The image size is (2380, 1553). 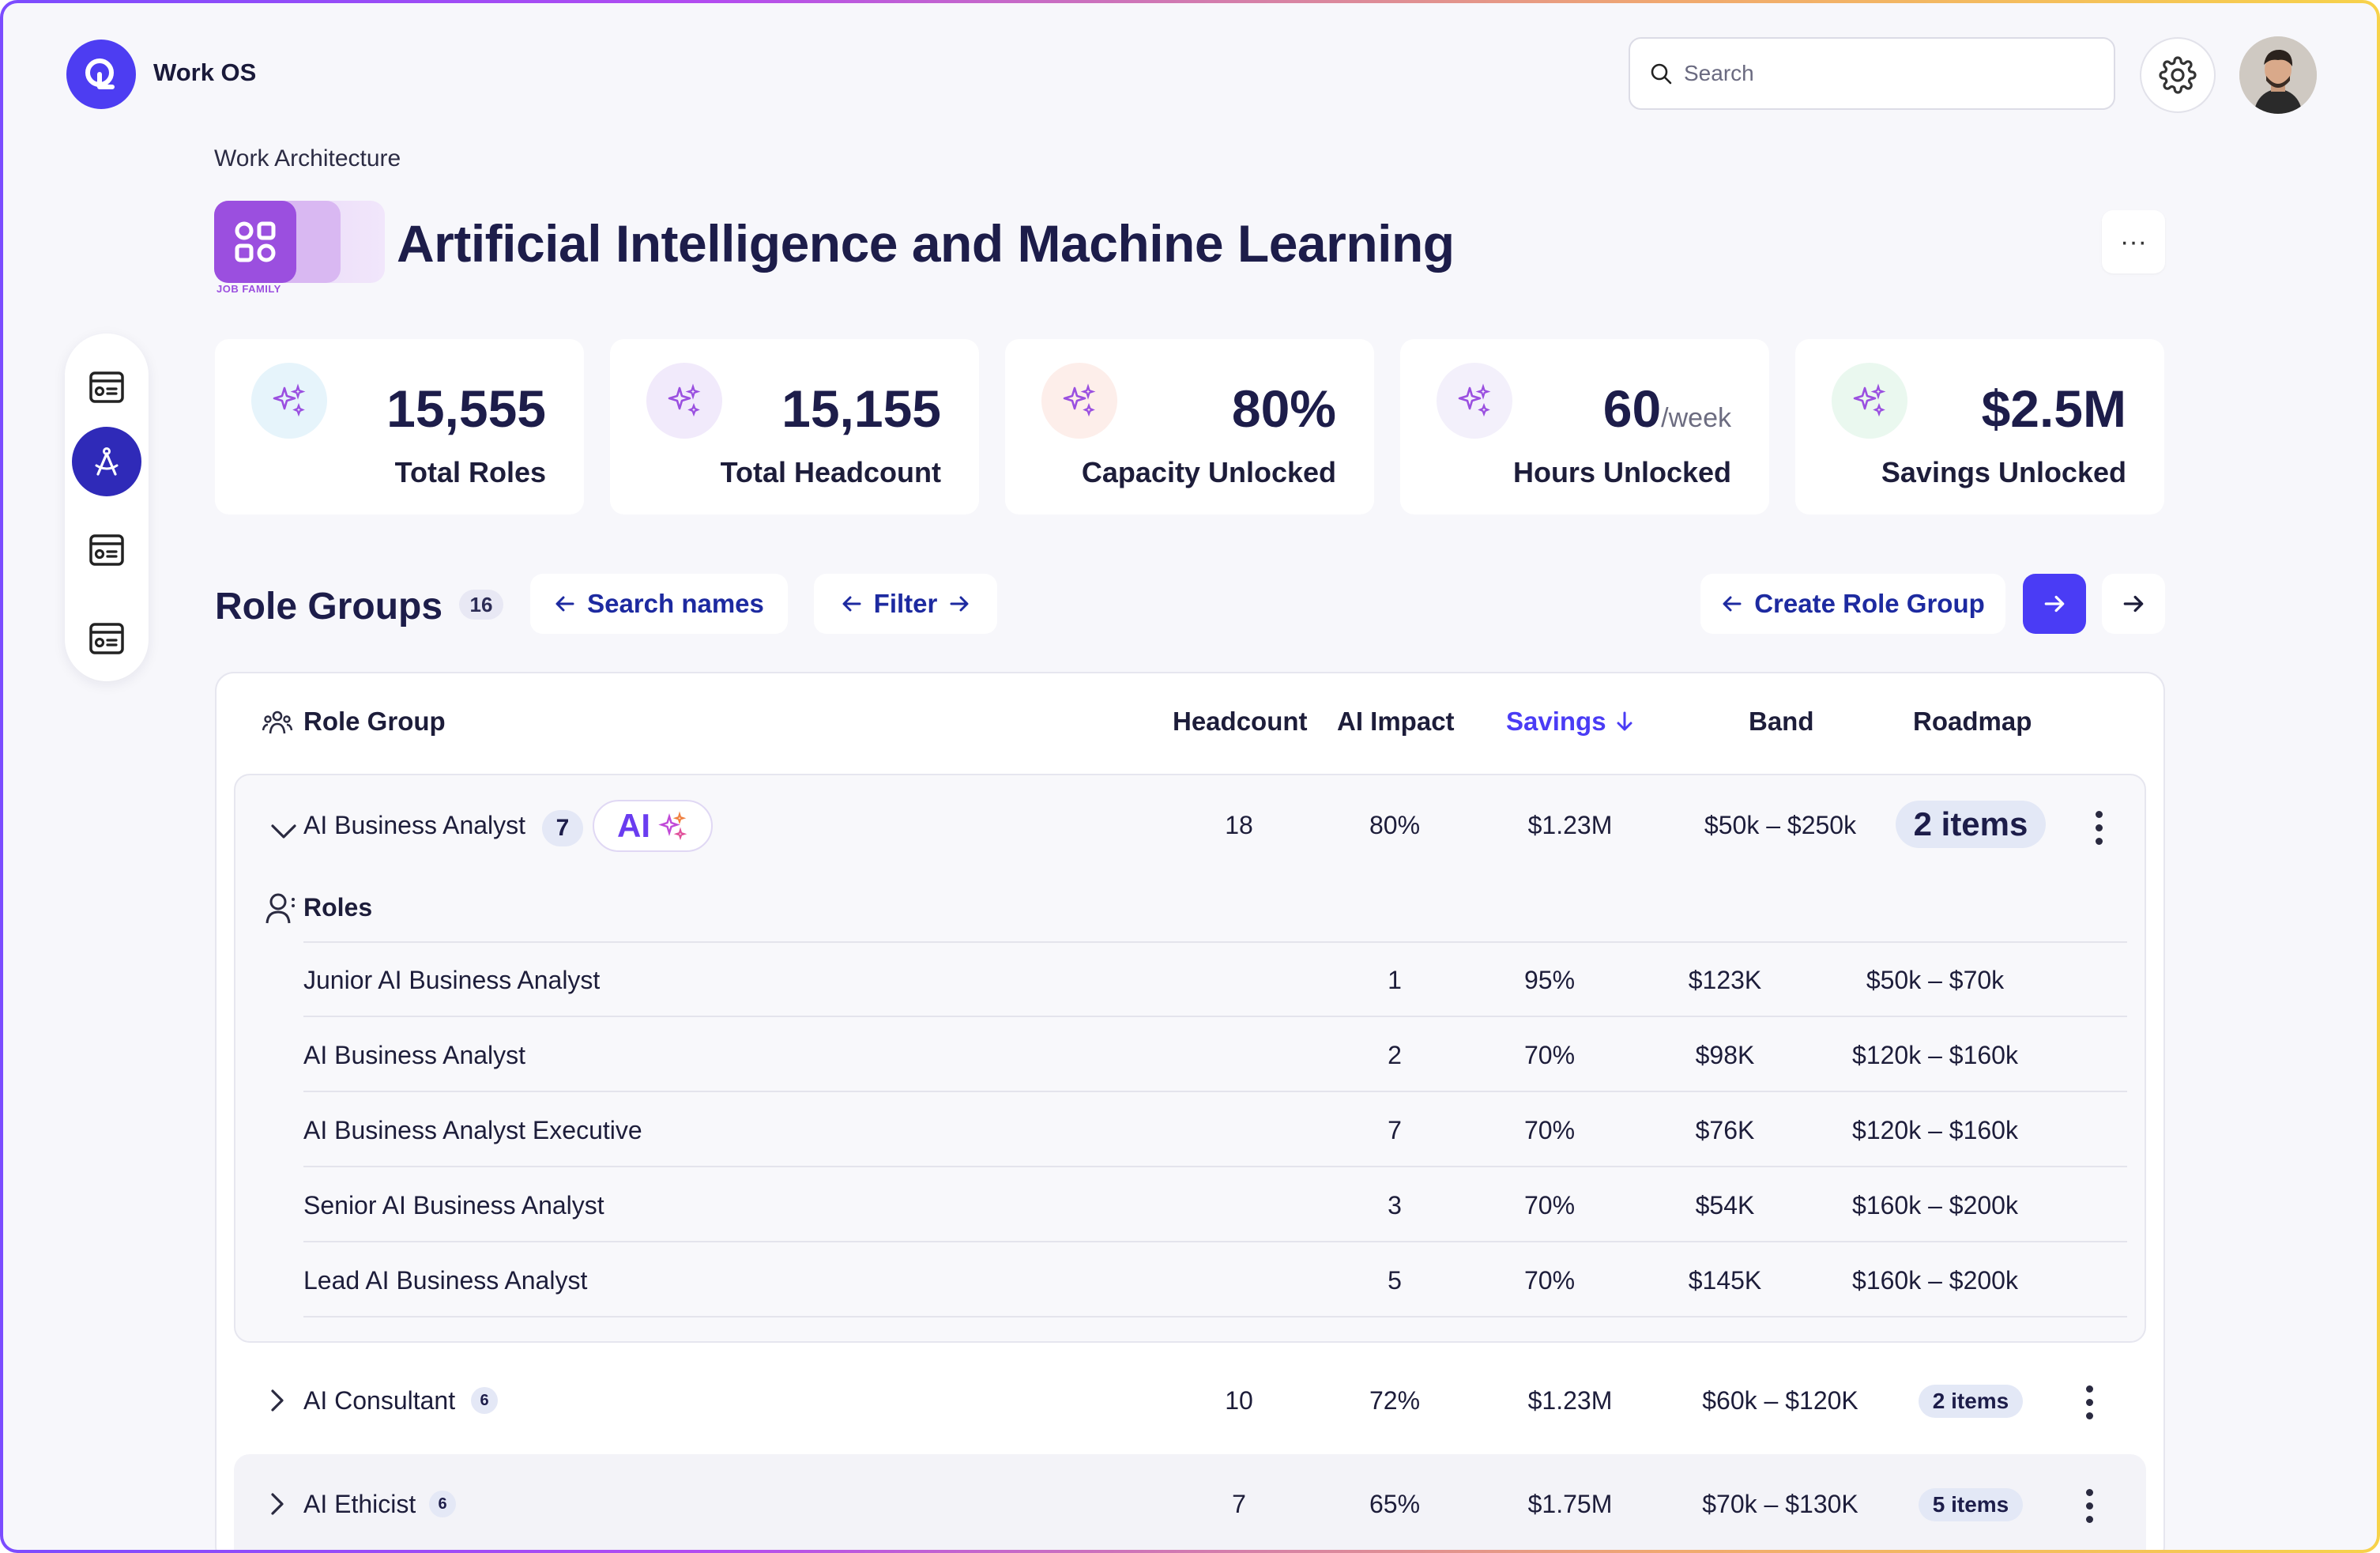 What do you see at coordinates (1780, 1504) in the screenshot?
I see `group-band: $70k – $130K` at bounding box center [1780, 1504].